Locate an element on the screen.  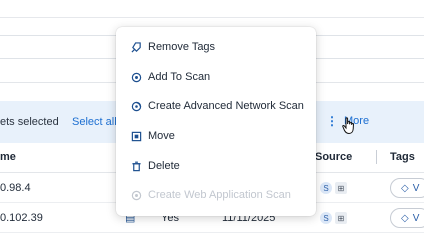
network-scan-icon is located at coordinates (136, 106).